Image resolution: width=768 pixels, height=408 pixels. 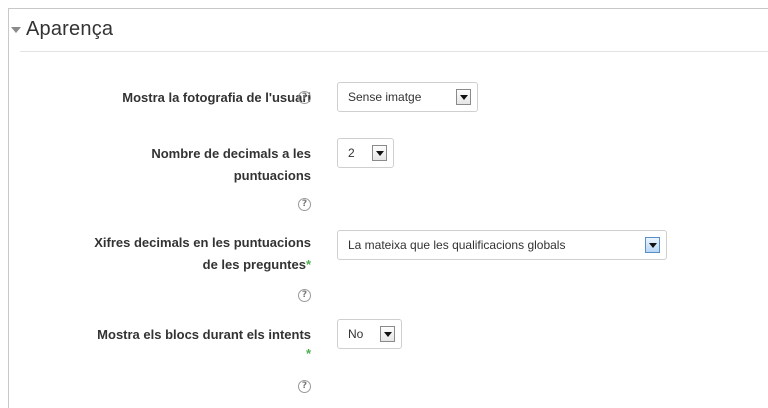 I want to click on section-title: Aparença, so click(x=70, y=28).